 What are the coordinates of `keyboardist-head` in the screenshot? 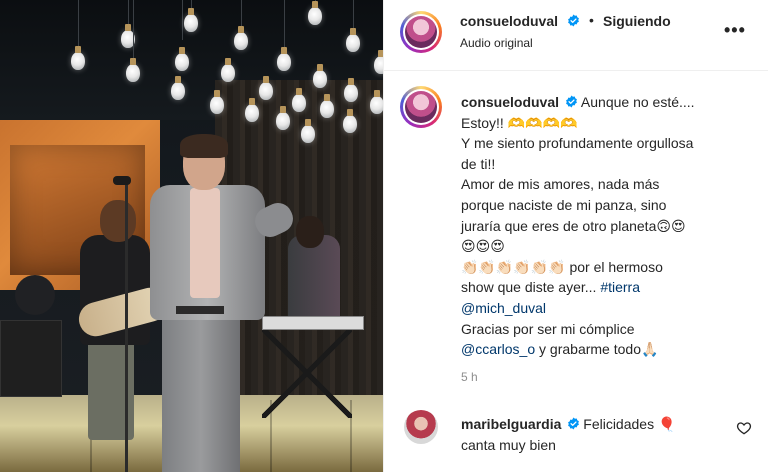 It's located at (310, 232).